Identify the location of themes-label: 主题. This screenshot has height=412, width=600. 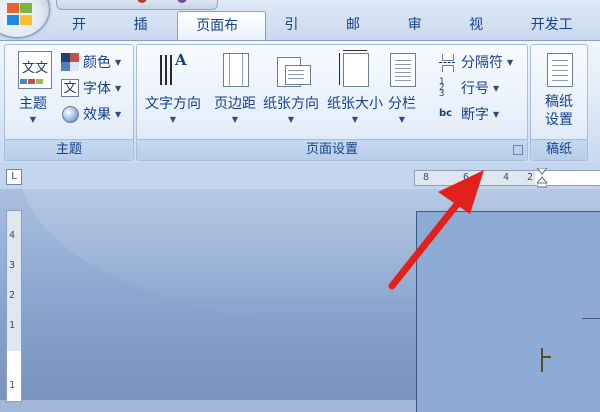
(33, 104).